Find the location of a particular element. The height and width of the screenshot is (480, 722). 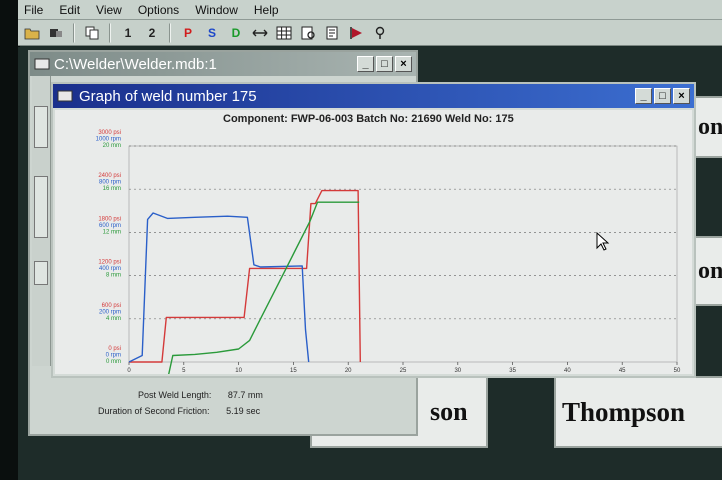

pressure-button: P is located at coordinates (188, 33).